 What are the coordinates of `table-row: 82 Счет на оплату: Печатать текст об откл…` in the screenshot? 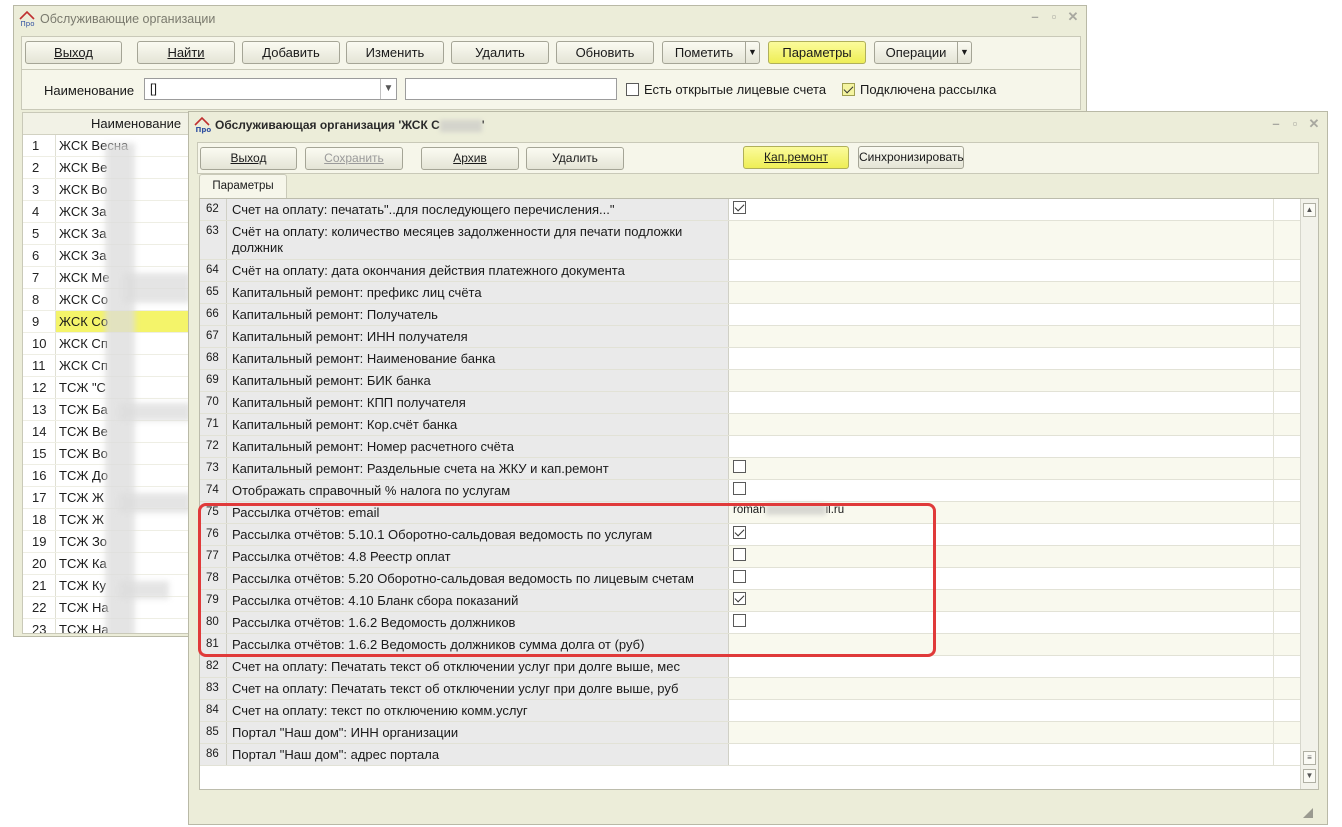 It's located at (750, 667).